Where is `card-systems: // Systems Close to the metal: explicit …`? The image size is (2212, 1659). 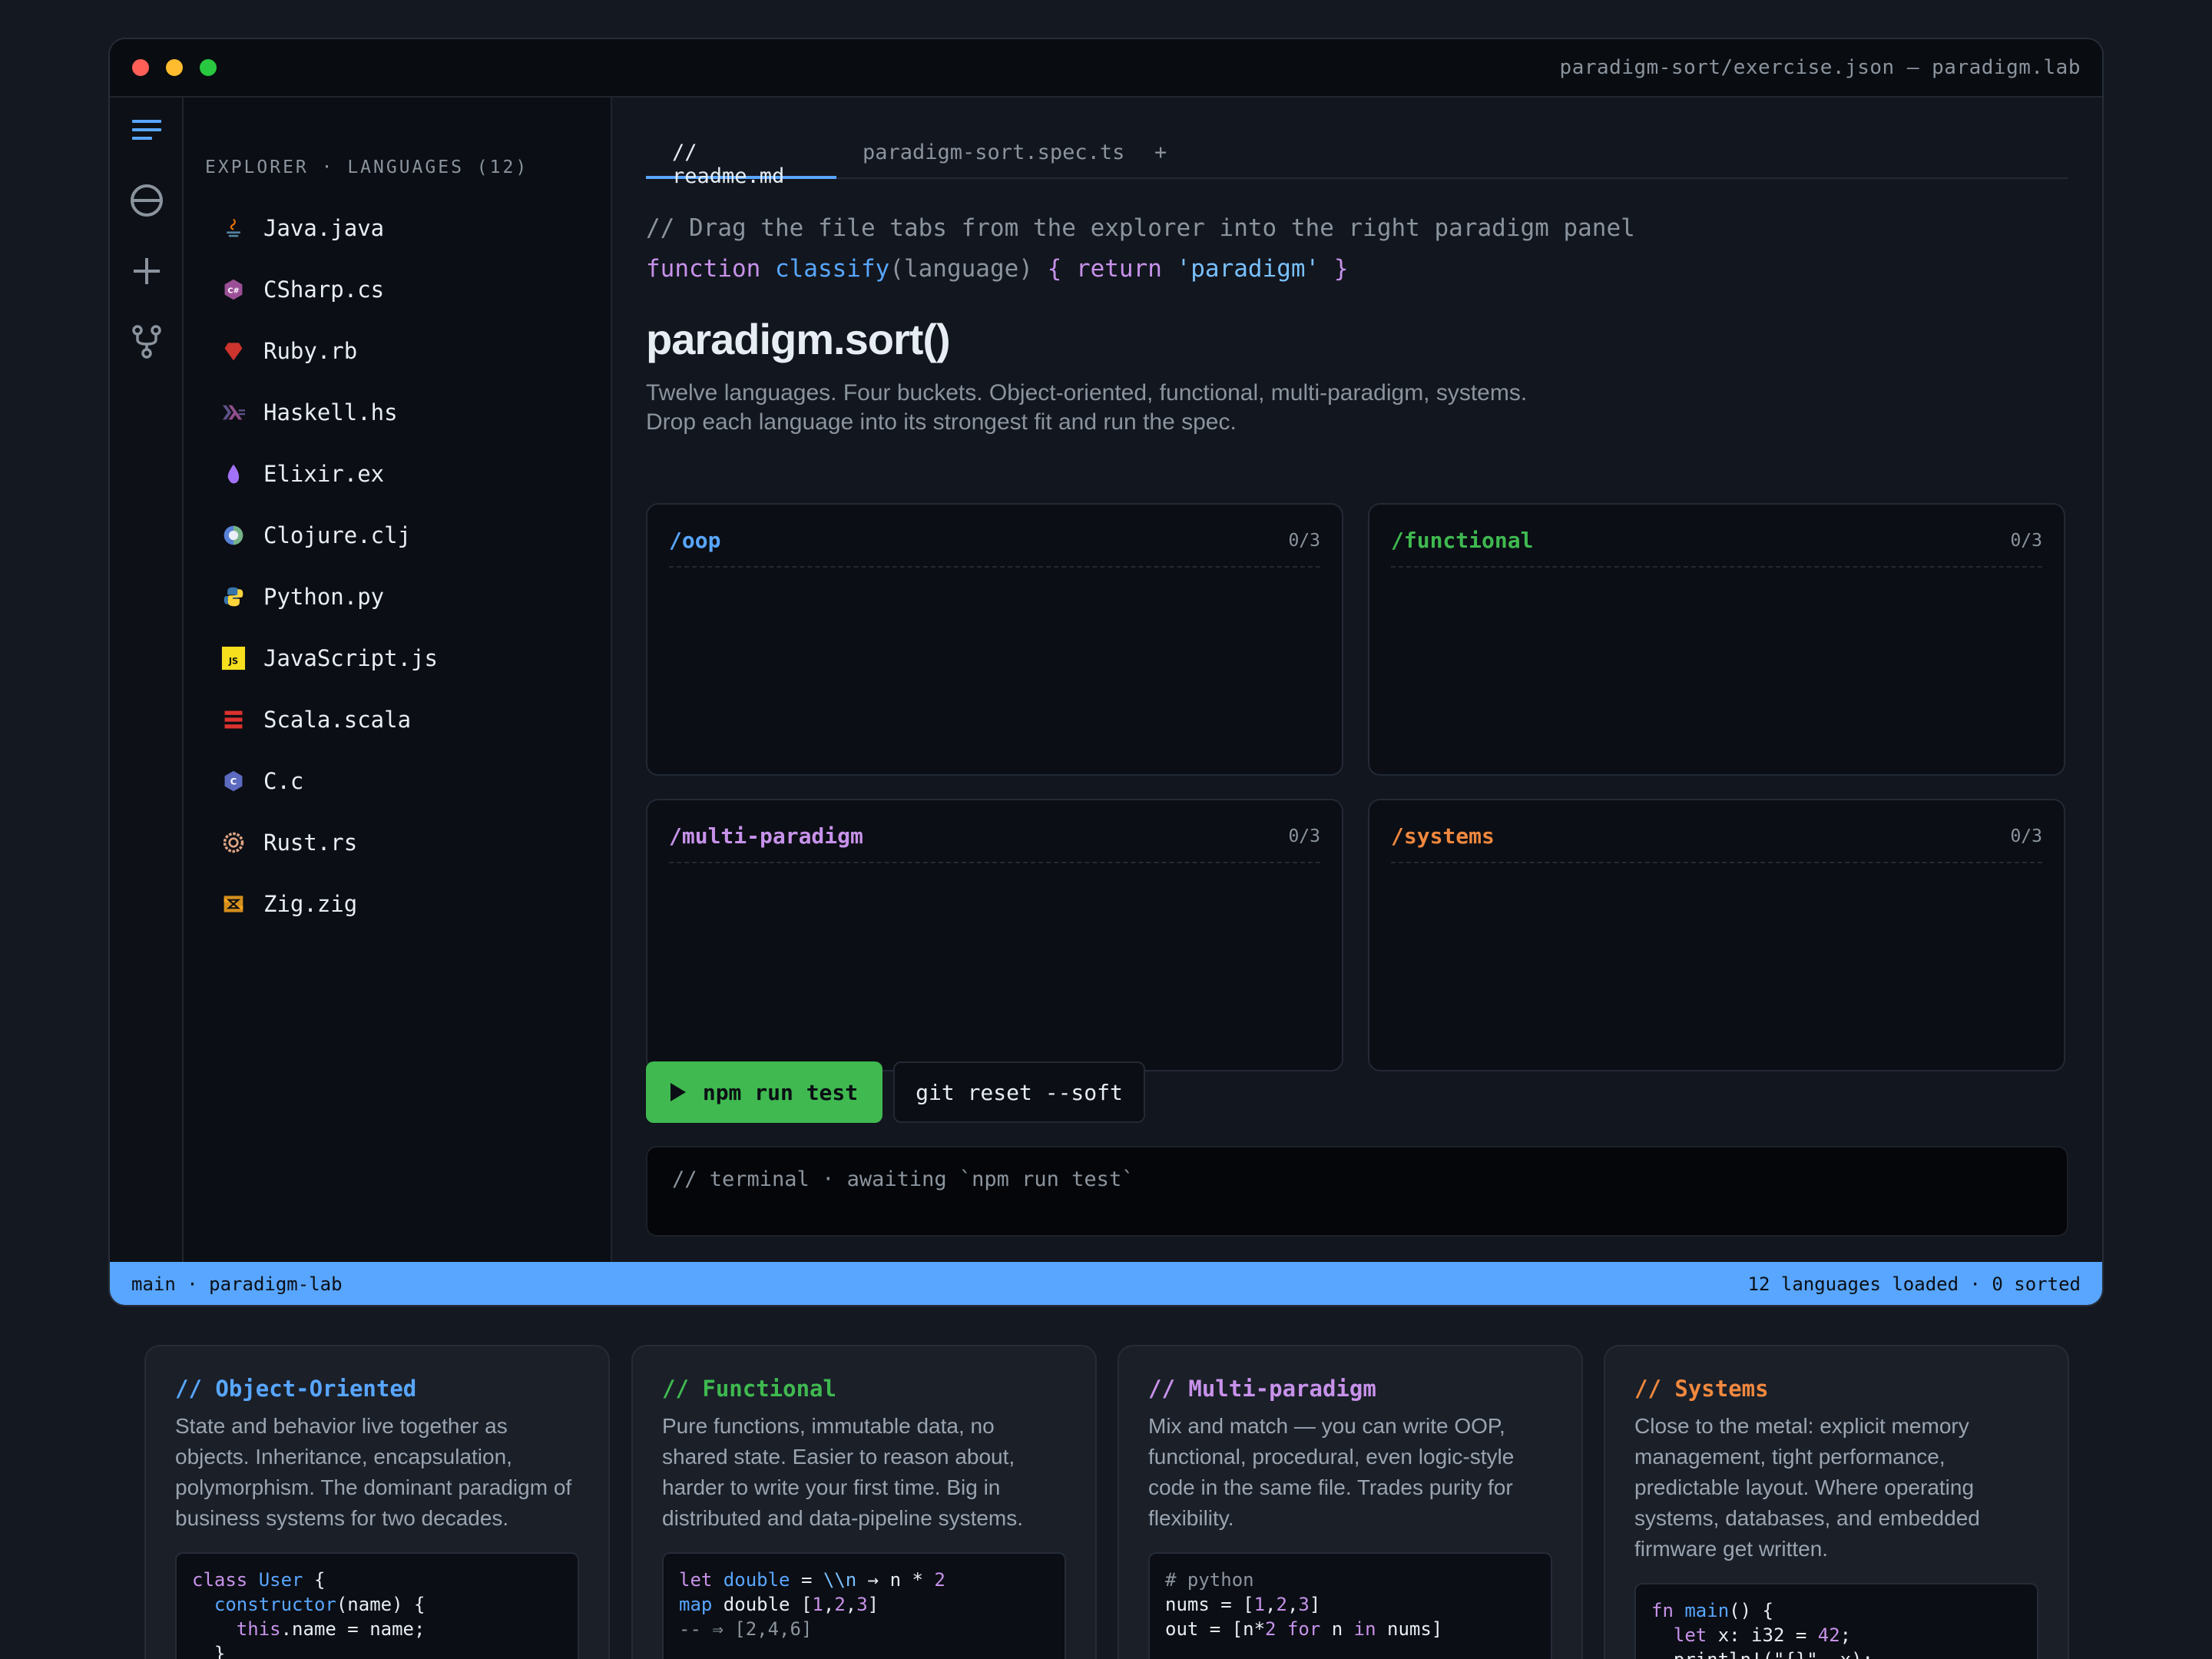 card-systems: // Systems Close to the metal: explicit … is located at coordinates (1837, 1502).